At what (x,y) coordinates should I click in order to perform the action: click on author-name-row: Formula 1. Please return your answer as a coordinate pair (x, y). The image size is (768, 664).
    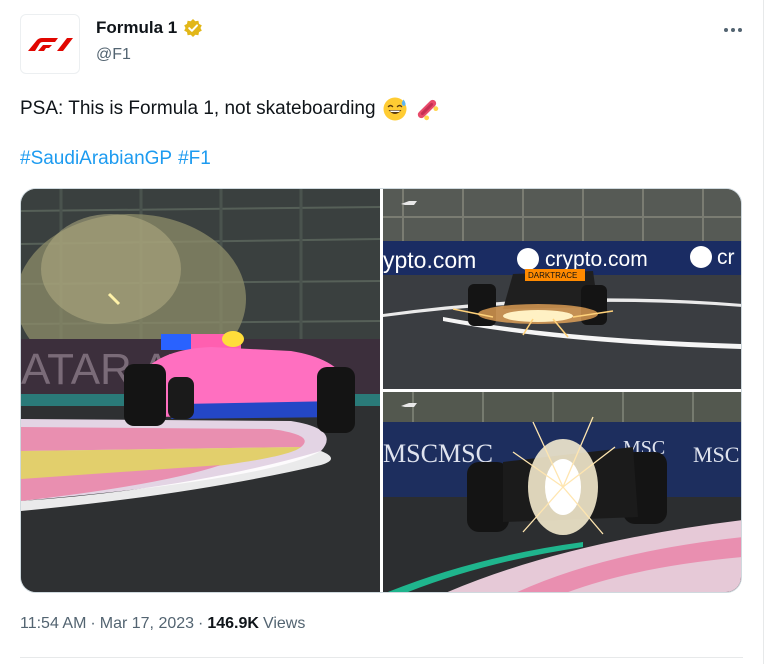
    Looking at the image, I should click on (149, 28).